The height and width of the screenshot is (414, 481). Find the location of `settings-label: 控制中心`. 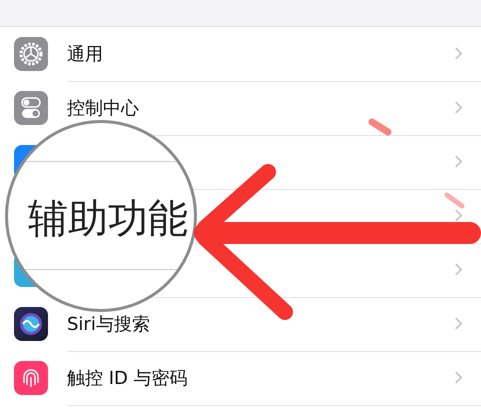

settings-label: 控制中心 is located at coordinates (103, 108).